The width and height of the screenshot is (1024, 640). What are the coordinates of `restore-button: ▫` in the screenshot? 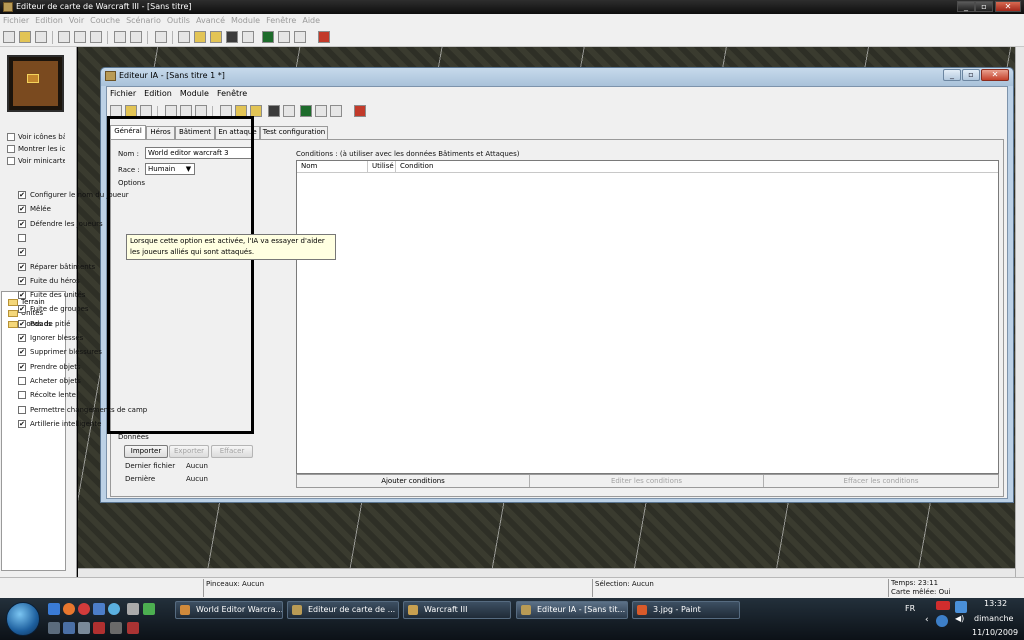 It's located at (984, 6).